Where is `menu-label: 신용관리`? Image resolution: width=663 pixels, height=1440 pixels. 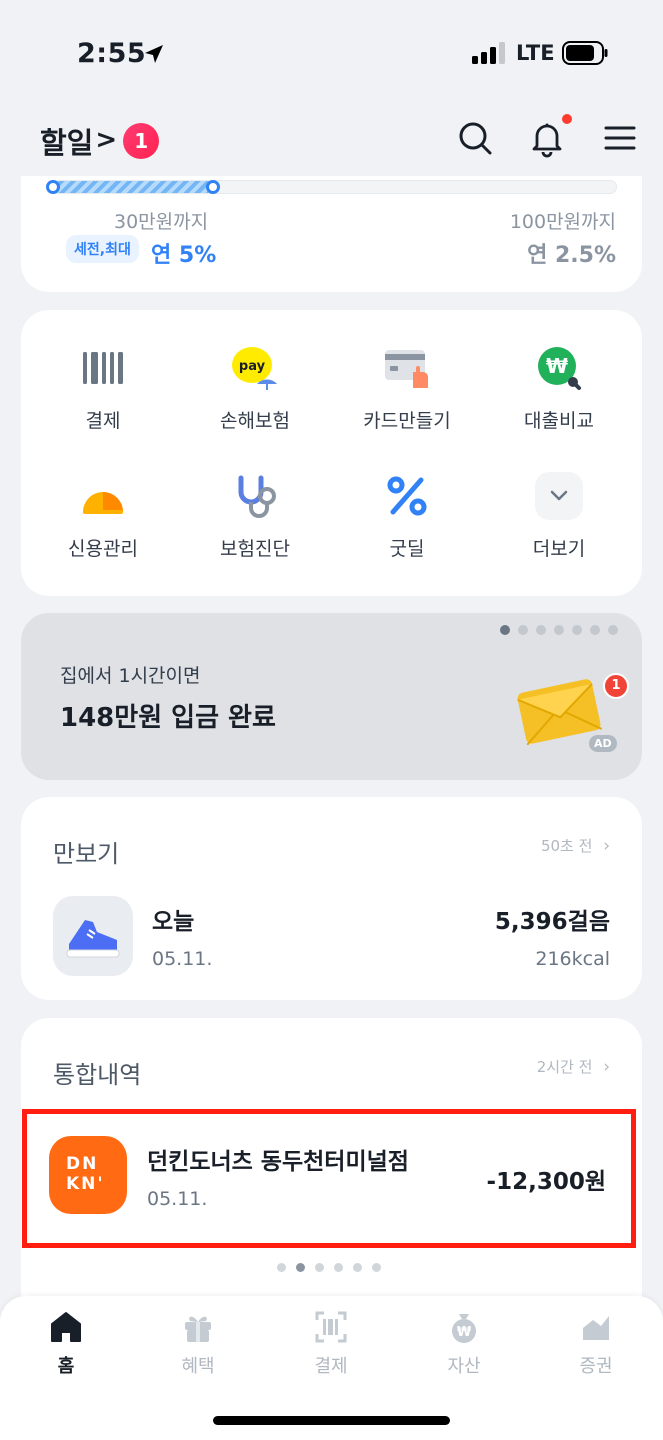 menu-label: 신용관리 is located at coordinates (103, 549).